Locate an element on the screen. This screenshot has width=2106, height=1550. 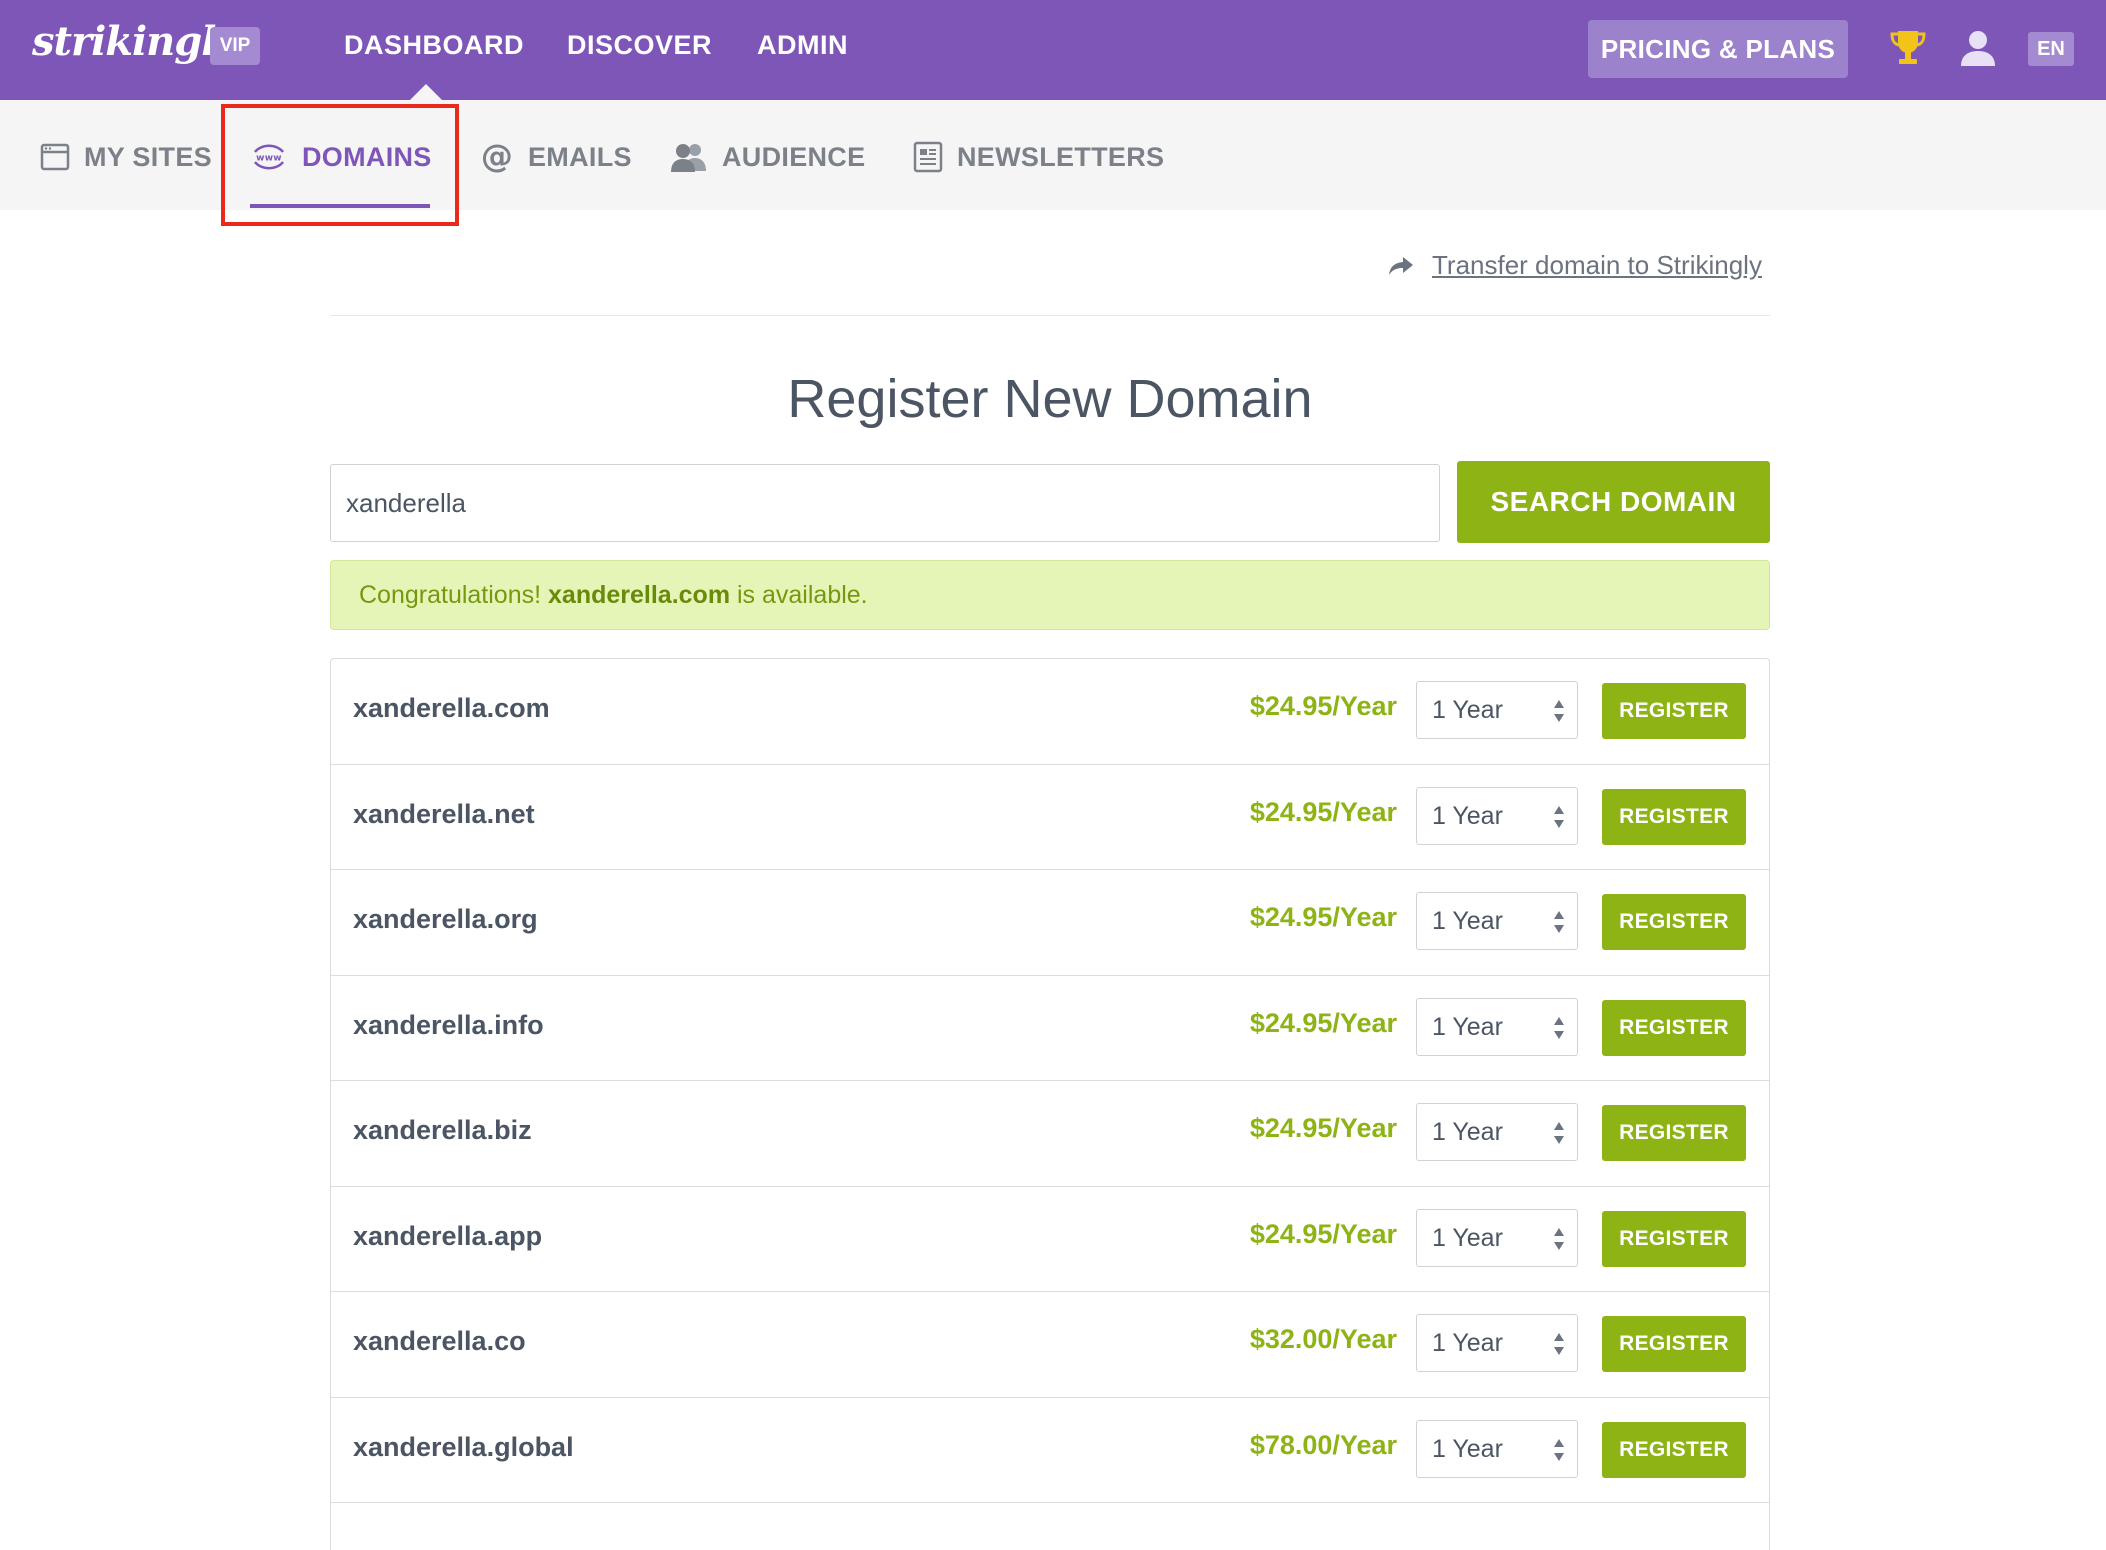
transfer-domain-text: Transfer domain to Strikingly is located at coordinates (1597, 265).